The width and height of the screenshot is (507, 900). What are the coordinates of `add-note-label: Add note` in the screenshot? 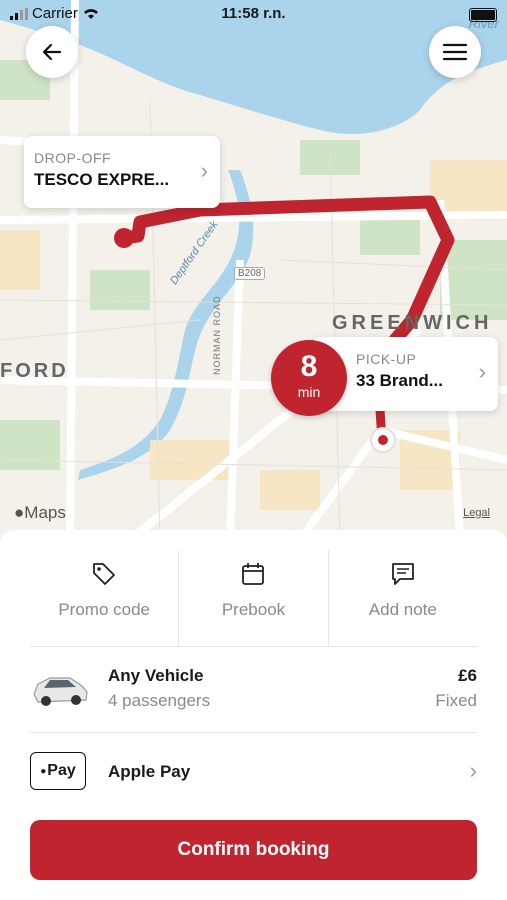 It's located at (402, 609).